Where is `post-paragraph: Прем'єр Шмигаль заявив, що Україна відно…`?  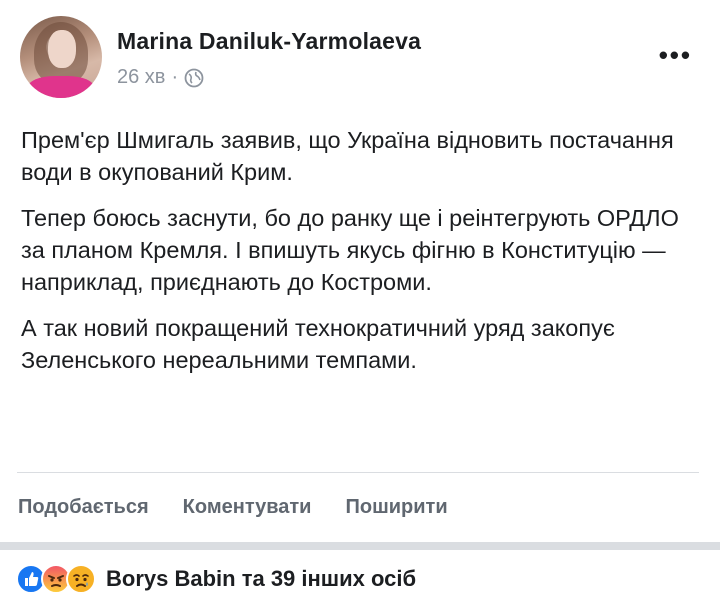 post-paragraph: Прем'єр Шмигаль заявив, що Україна відно… is located at coordinates (347, 156).